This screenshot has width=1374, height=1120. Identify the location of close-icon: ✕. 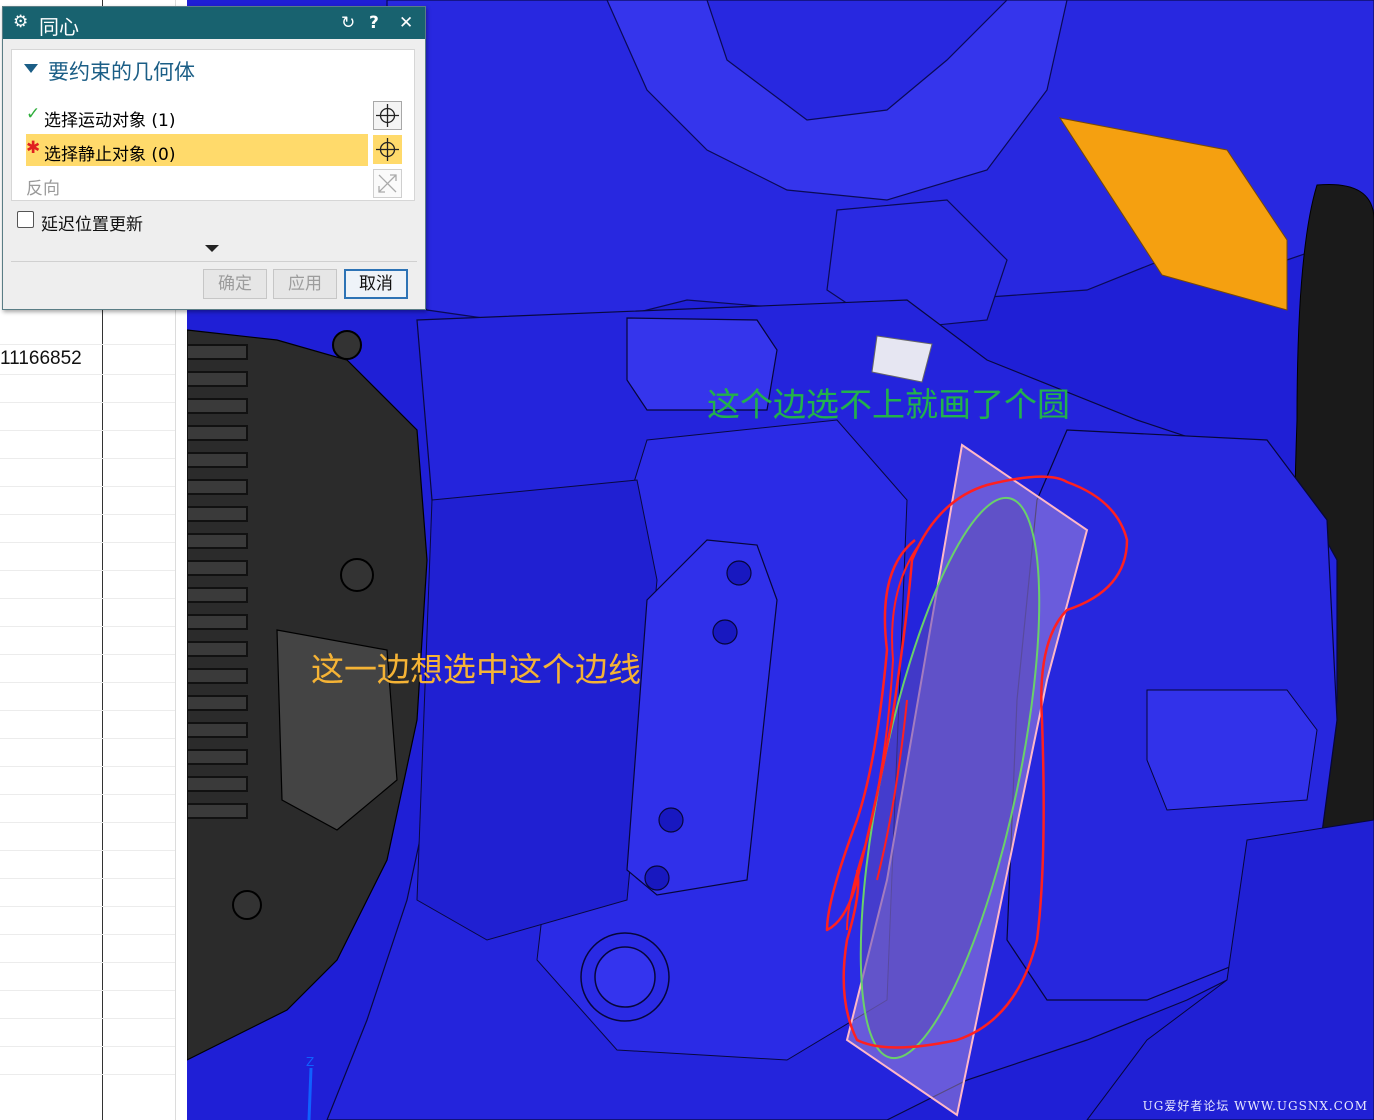
(406, 23).